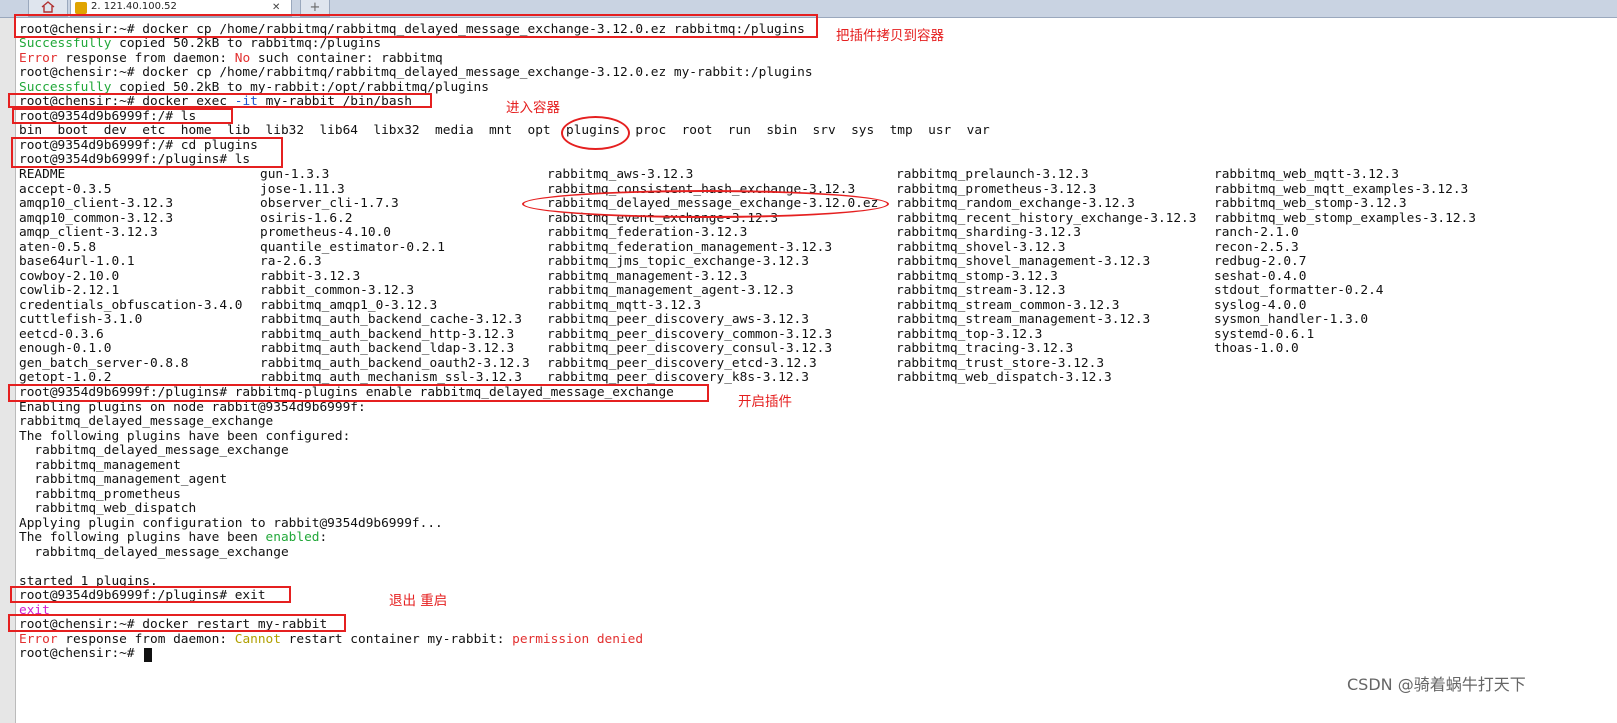 The image size is (1617, 723). I want to click on plugin-file: rabbitmq_top-3.12.3, so click(969, 334).